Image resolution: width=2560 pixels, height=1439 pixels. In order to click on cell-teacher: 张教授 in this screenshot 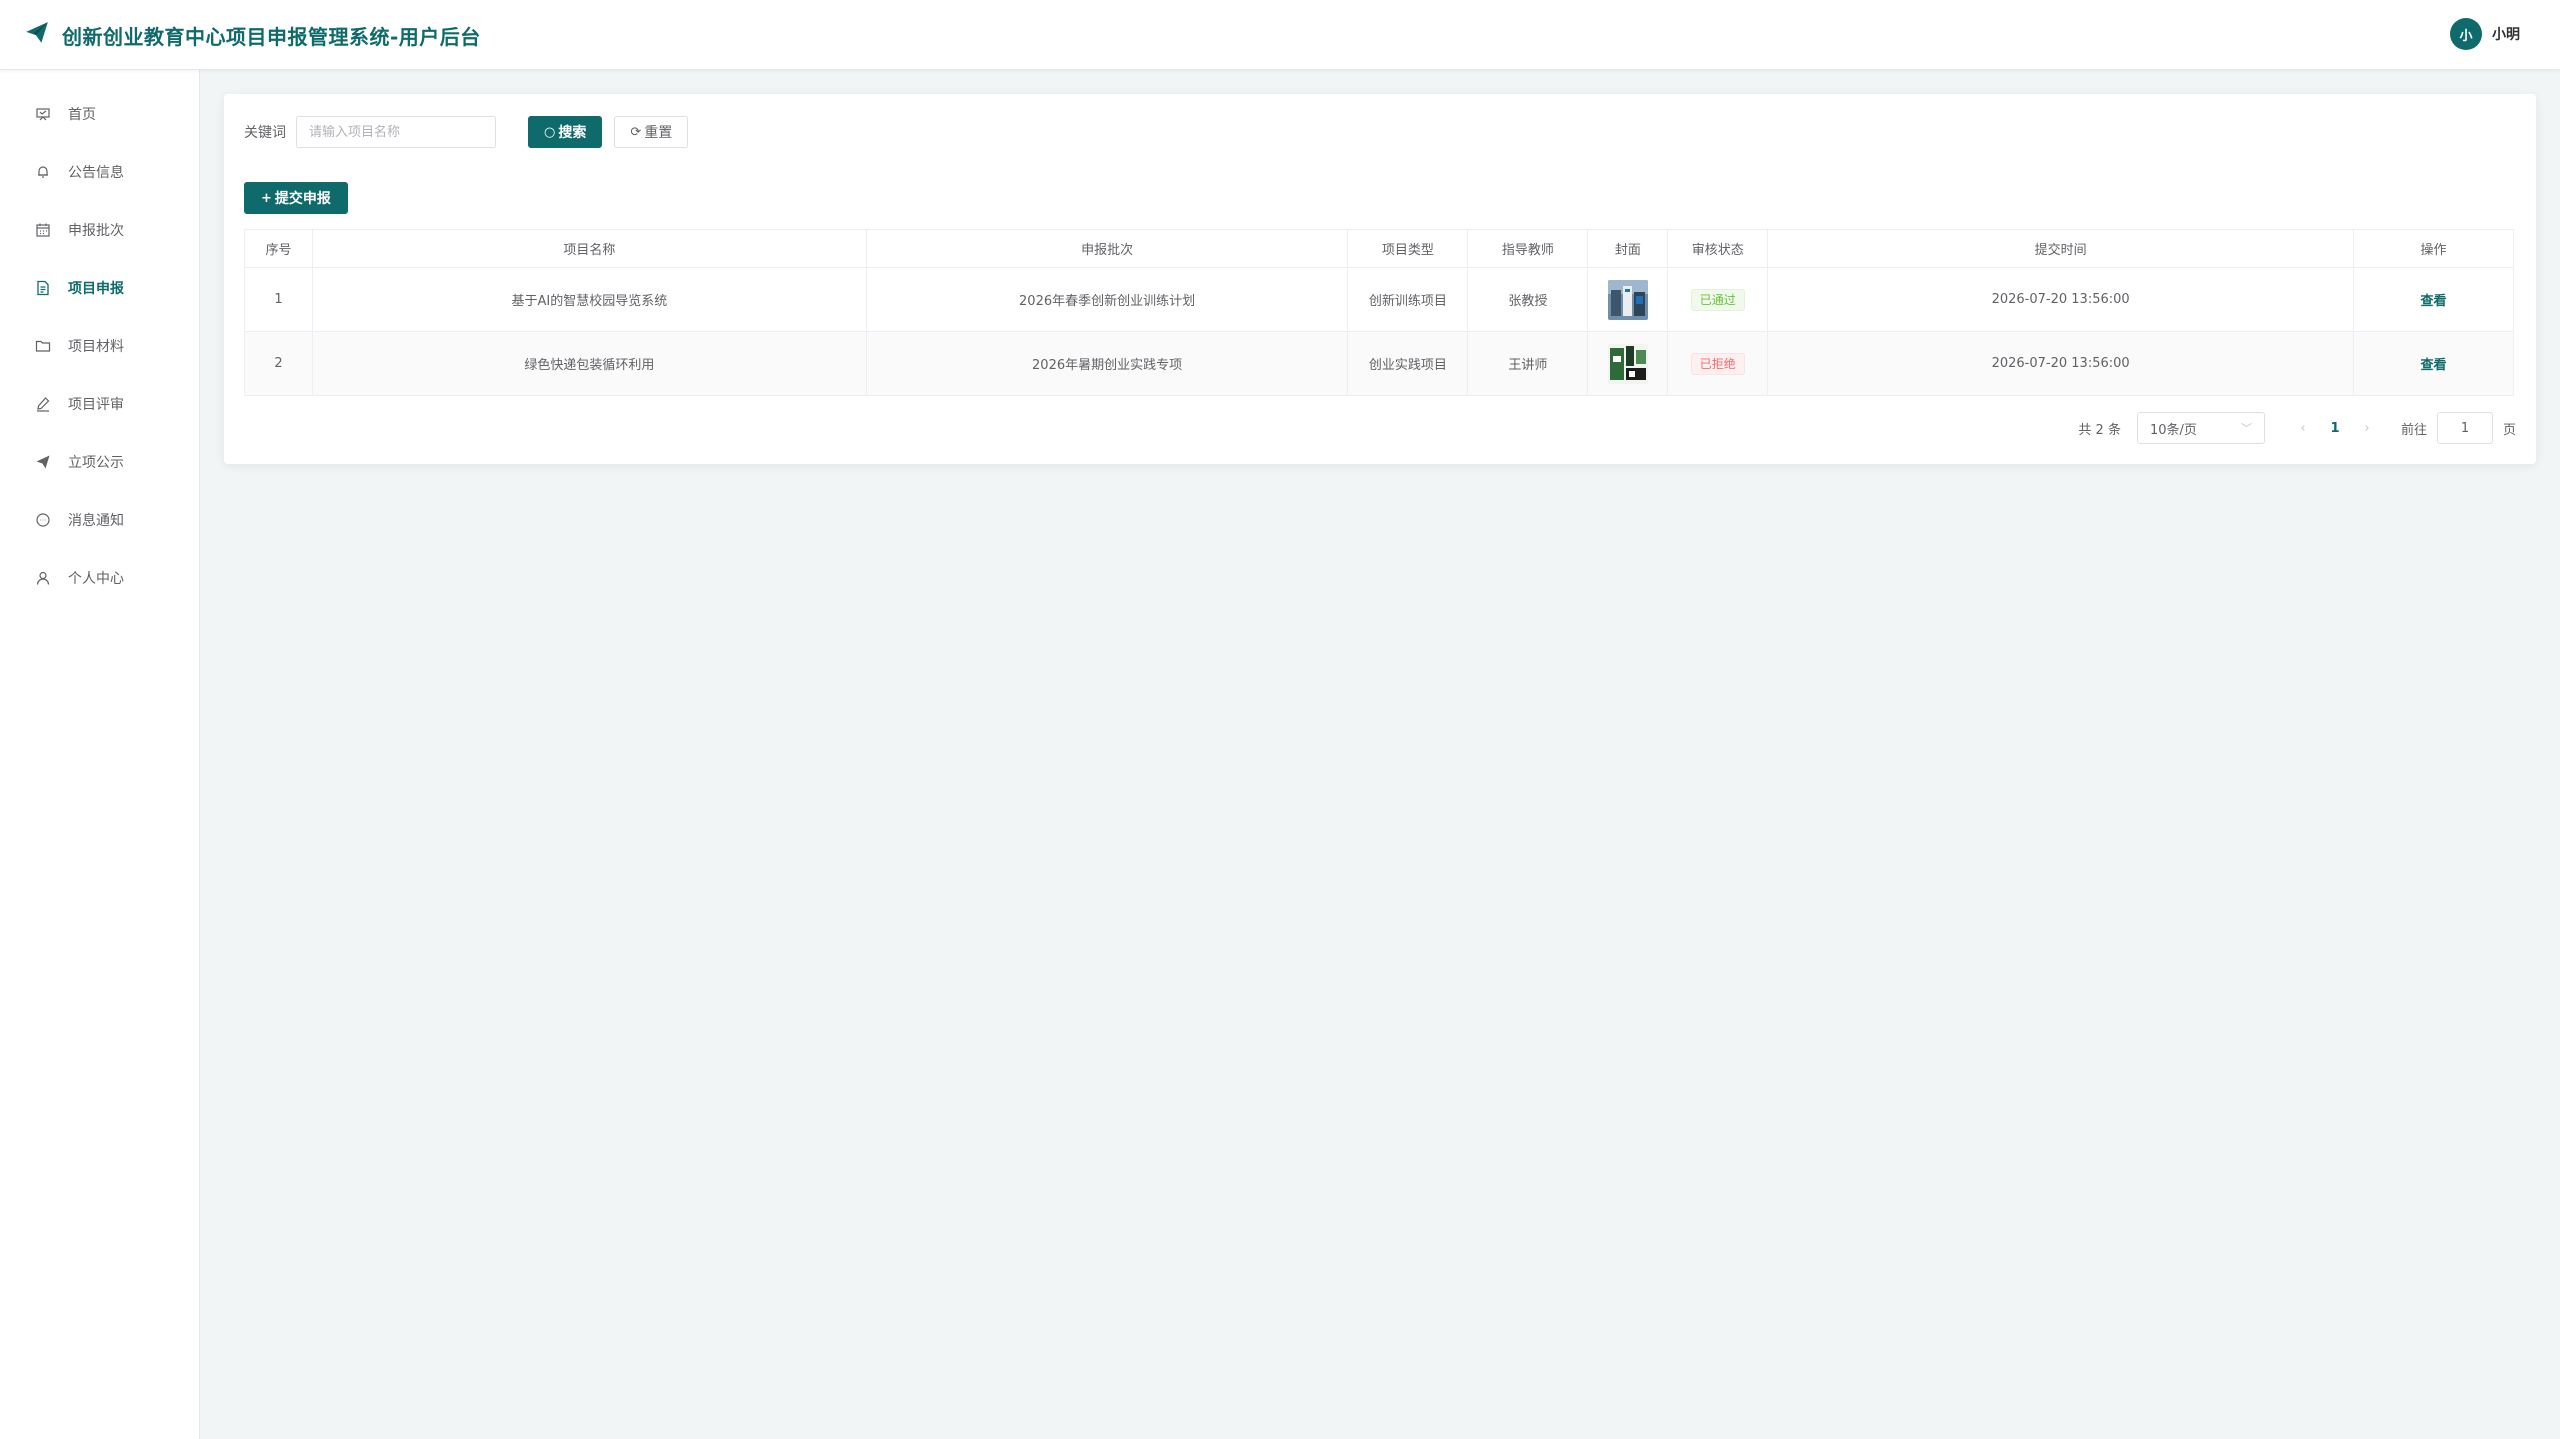, I will do `click(1528, 299)`.